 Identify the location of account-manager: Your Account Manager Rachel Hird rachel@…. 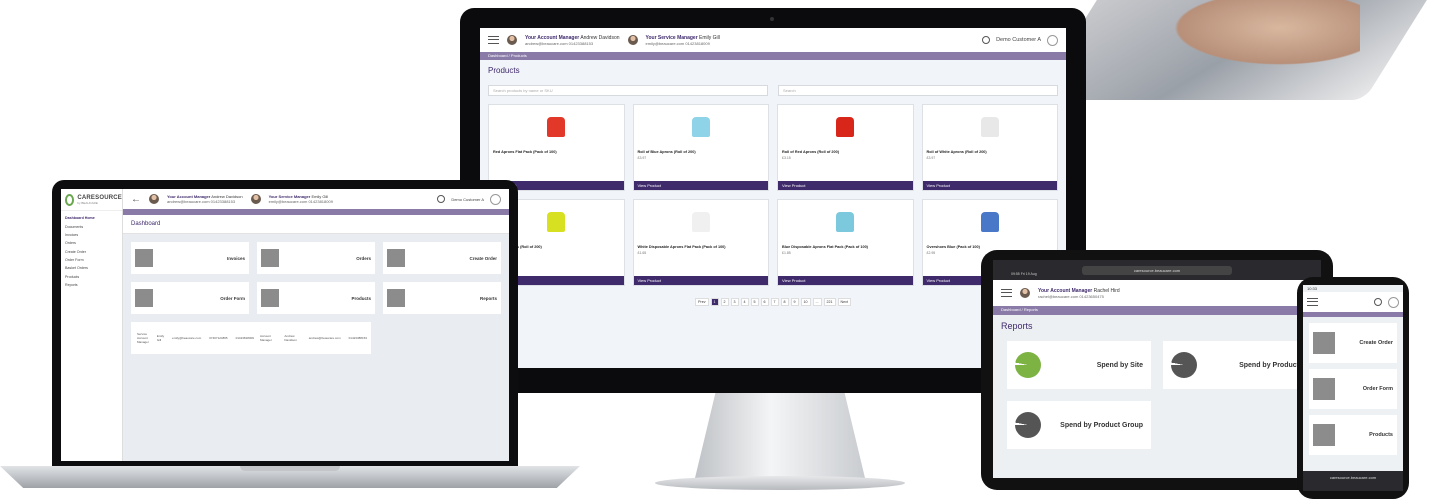
(1079, 293).